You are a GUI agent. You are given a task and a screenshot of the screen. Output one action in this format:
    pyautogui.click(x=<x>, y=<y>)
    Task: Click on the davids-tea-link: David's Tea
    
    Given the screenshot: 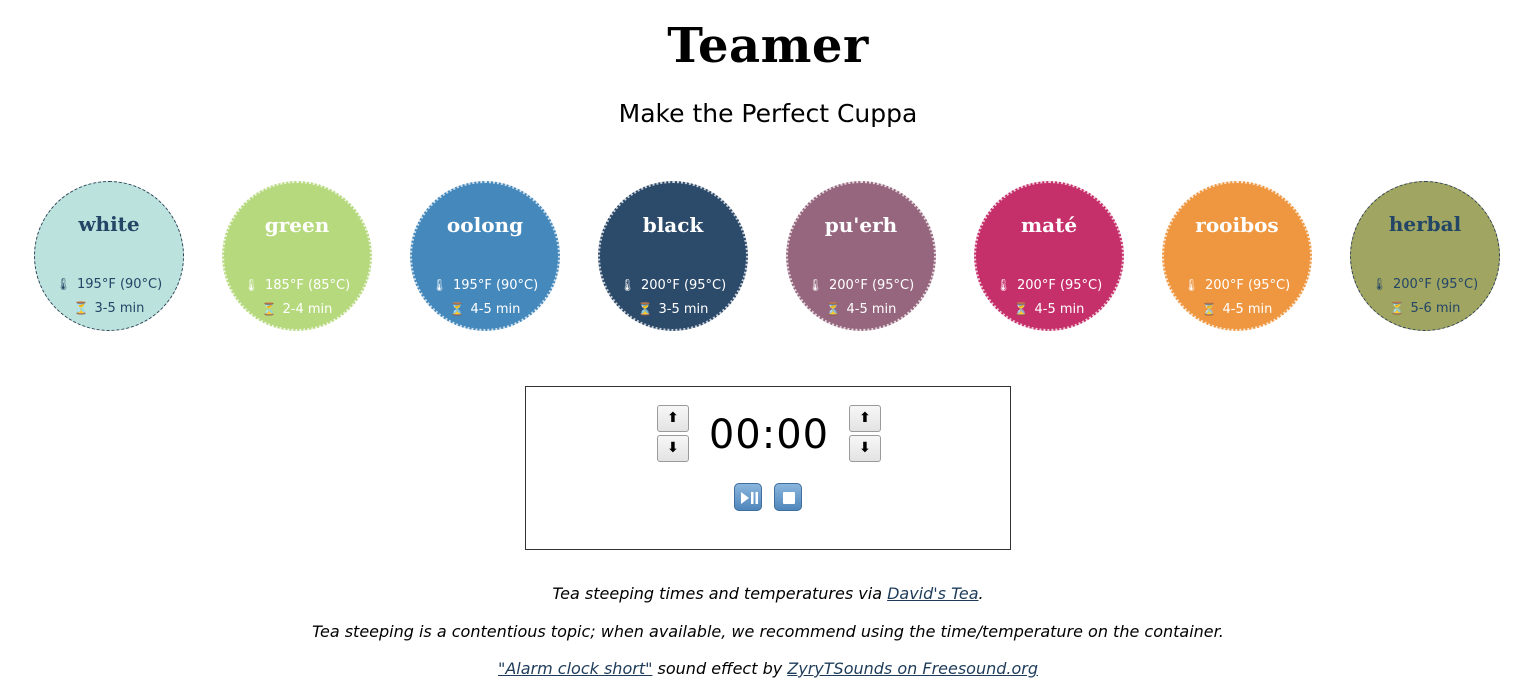 What is the action you would take?
    pyautogui.click(x=932, y=593)
    